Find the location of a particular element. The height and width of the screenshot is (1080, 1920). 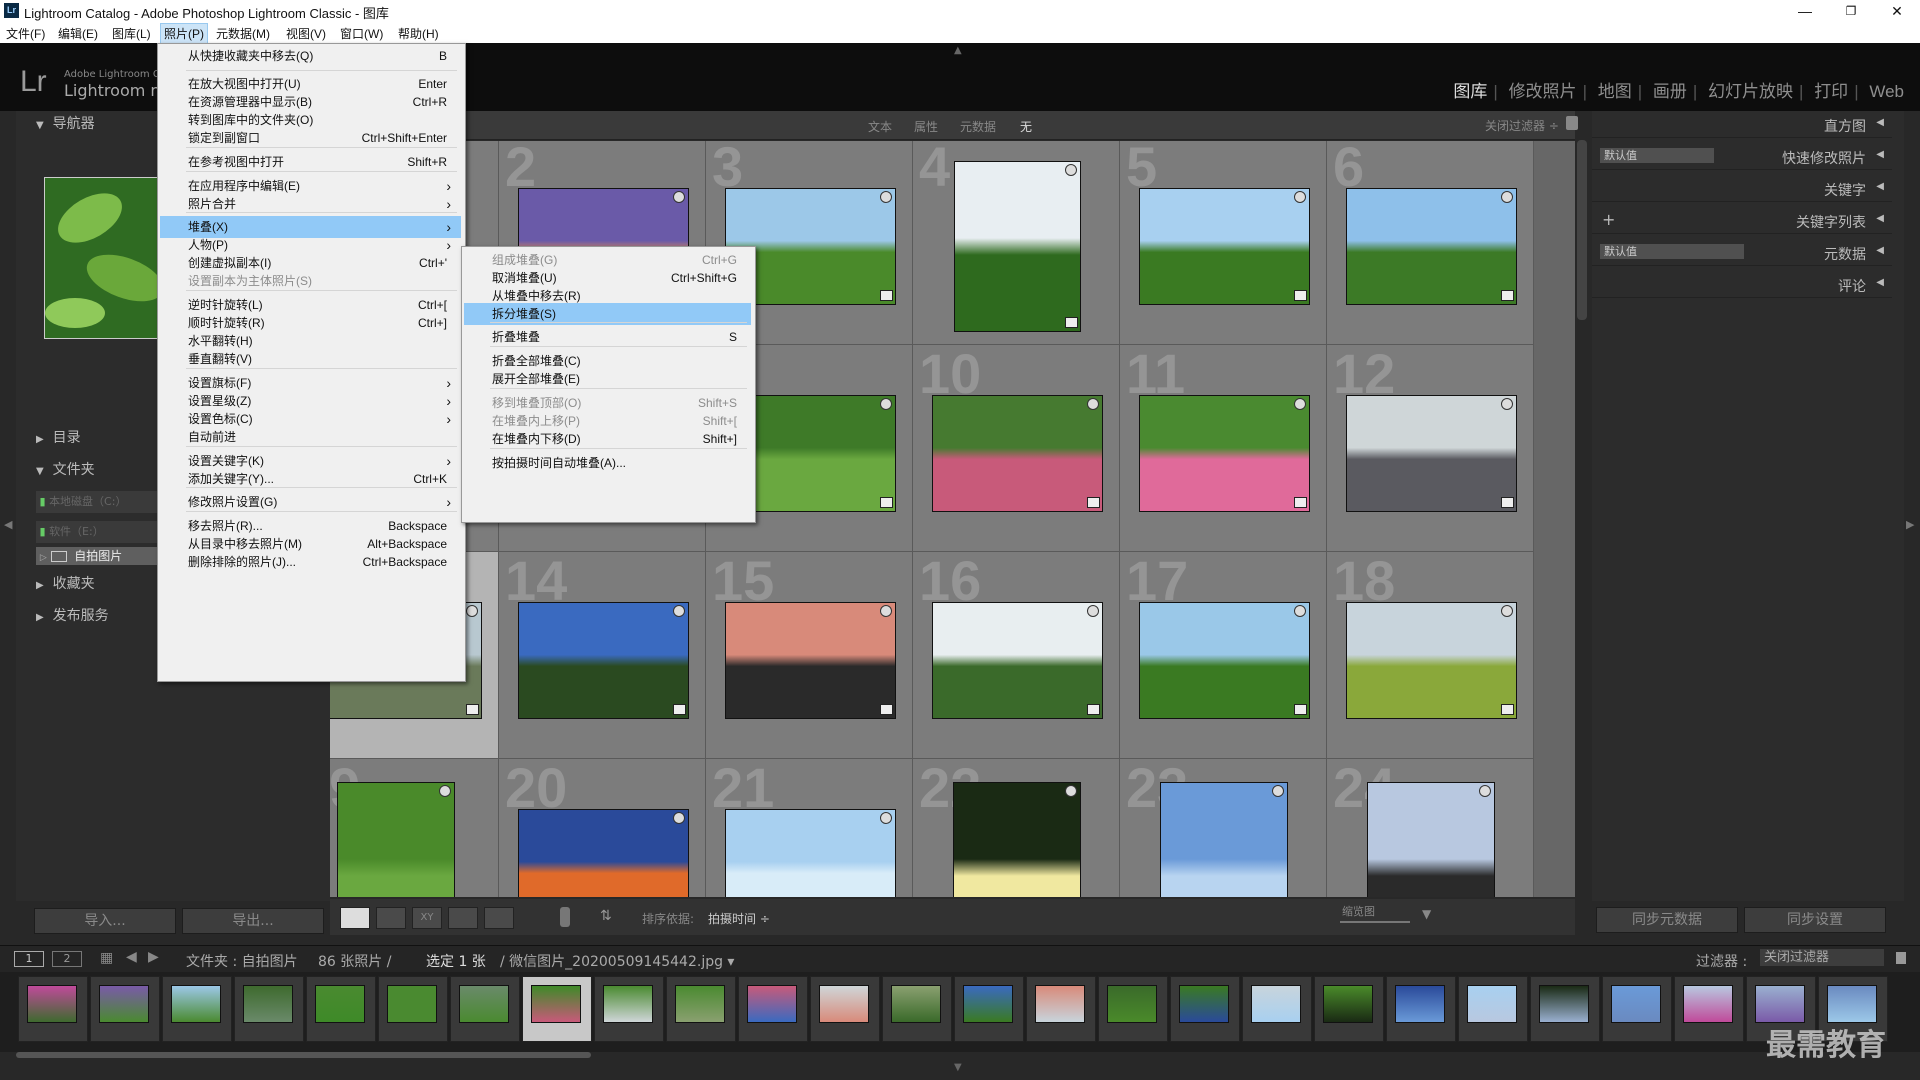

filter-metadata: 元数据 is located at coordinates (978, 126).